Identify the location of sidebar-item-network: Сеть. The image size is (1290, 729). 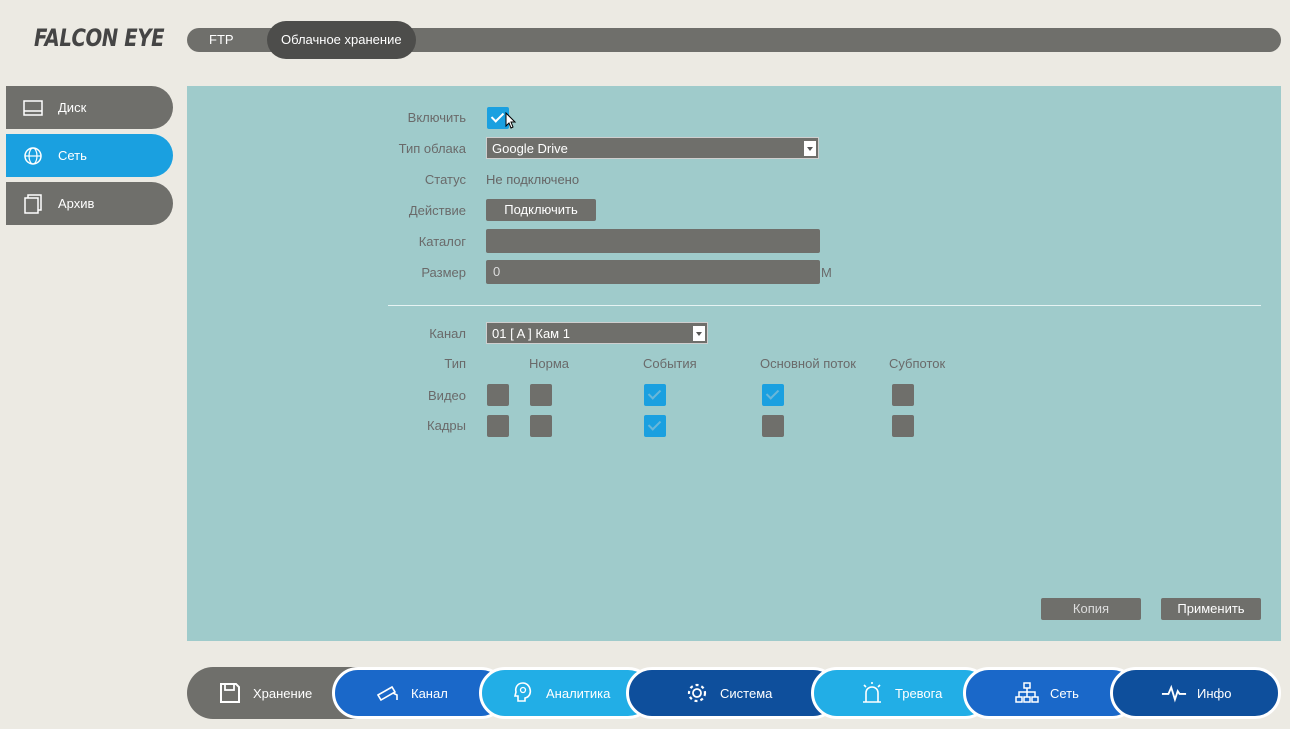
(89, 155).